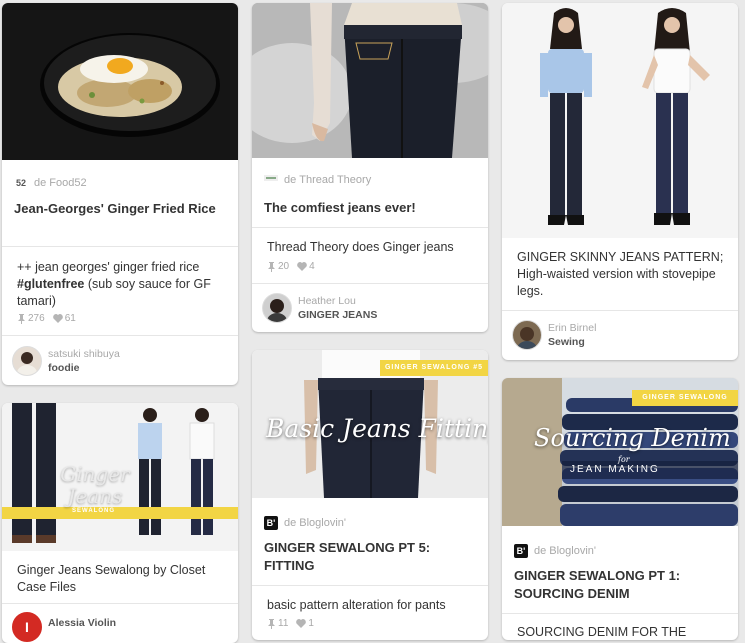 The width and height of the screenshot is (745, 643). What do you see at coordinates (84, 368) in the screenshot?
I see `board-name: foodie` at bounding box center [84, 368].